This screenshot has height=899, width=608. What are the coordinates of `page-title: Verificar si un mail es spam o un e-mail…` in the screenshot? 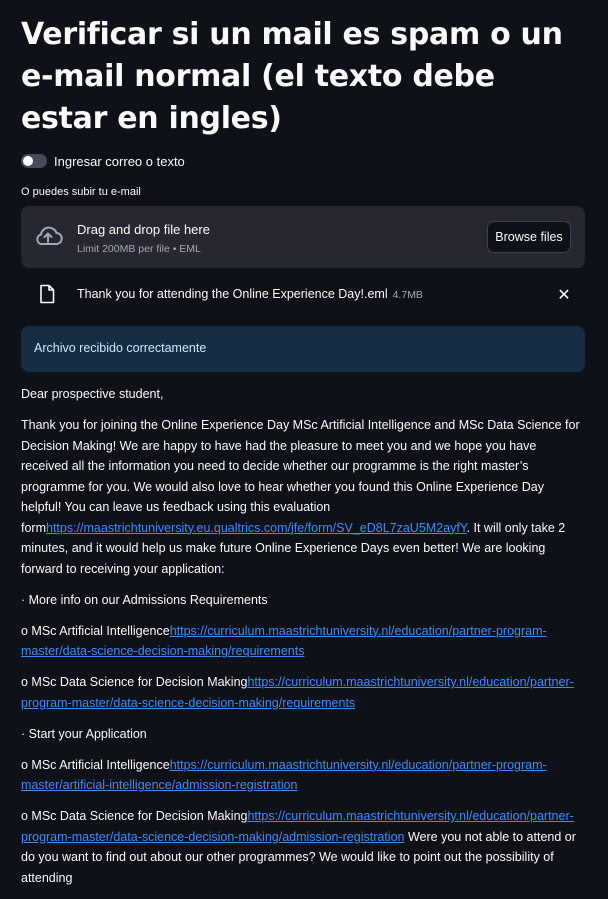 It's located at (292, 76).